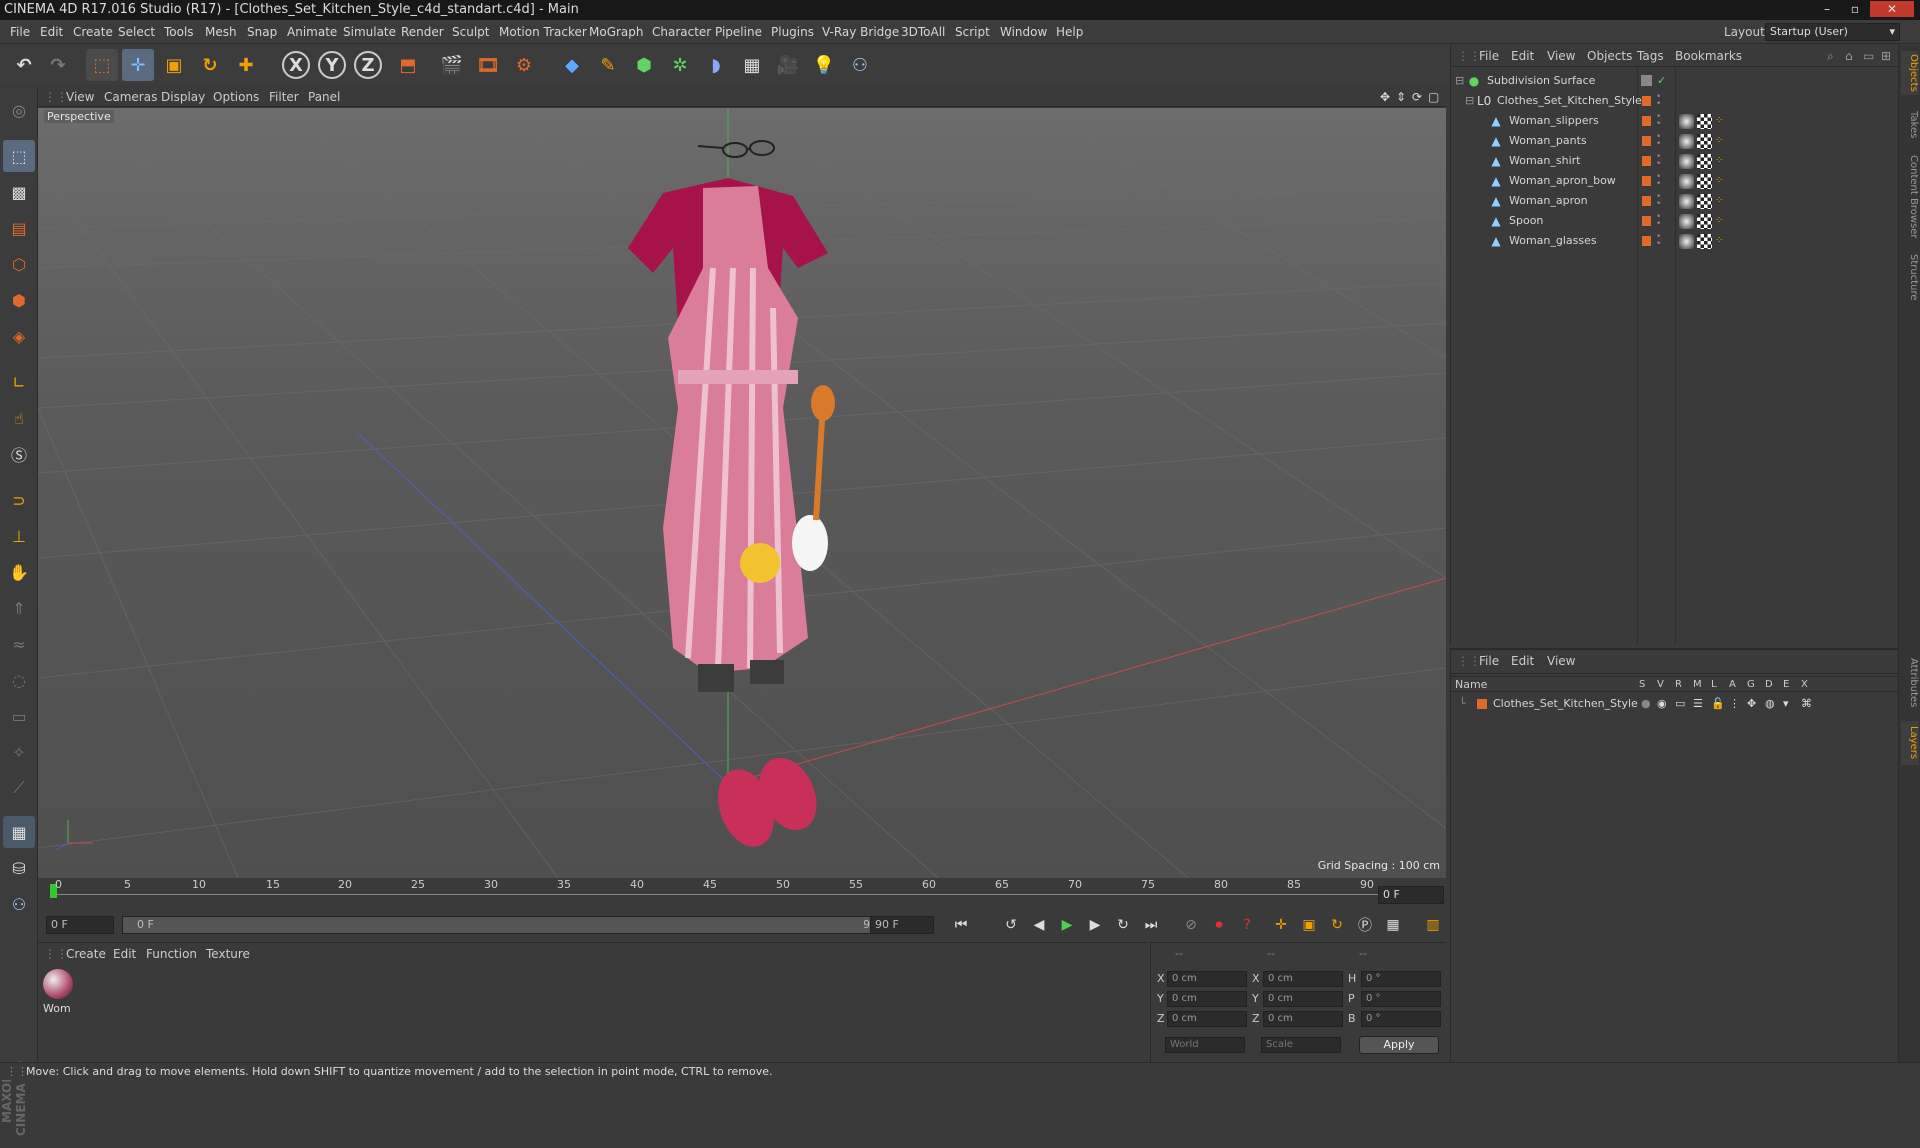 Image resolution: width=1920 pixels, height=1148 pixels. I want to click on size-y-field: 0 cm, so click(1303, 999).